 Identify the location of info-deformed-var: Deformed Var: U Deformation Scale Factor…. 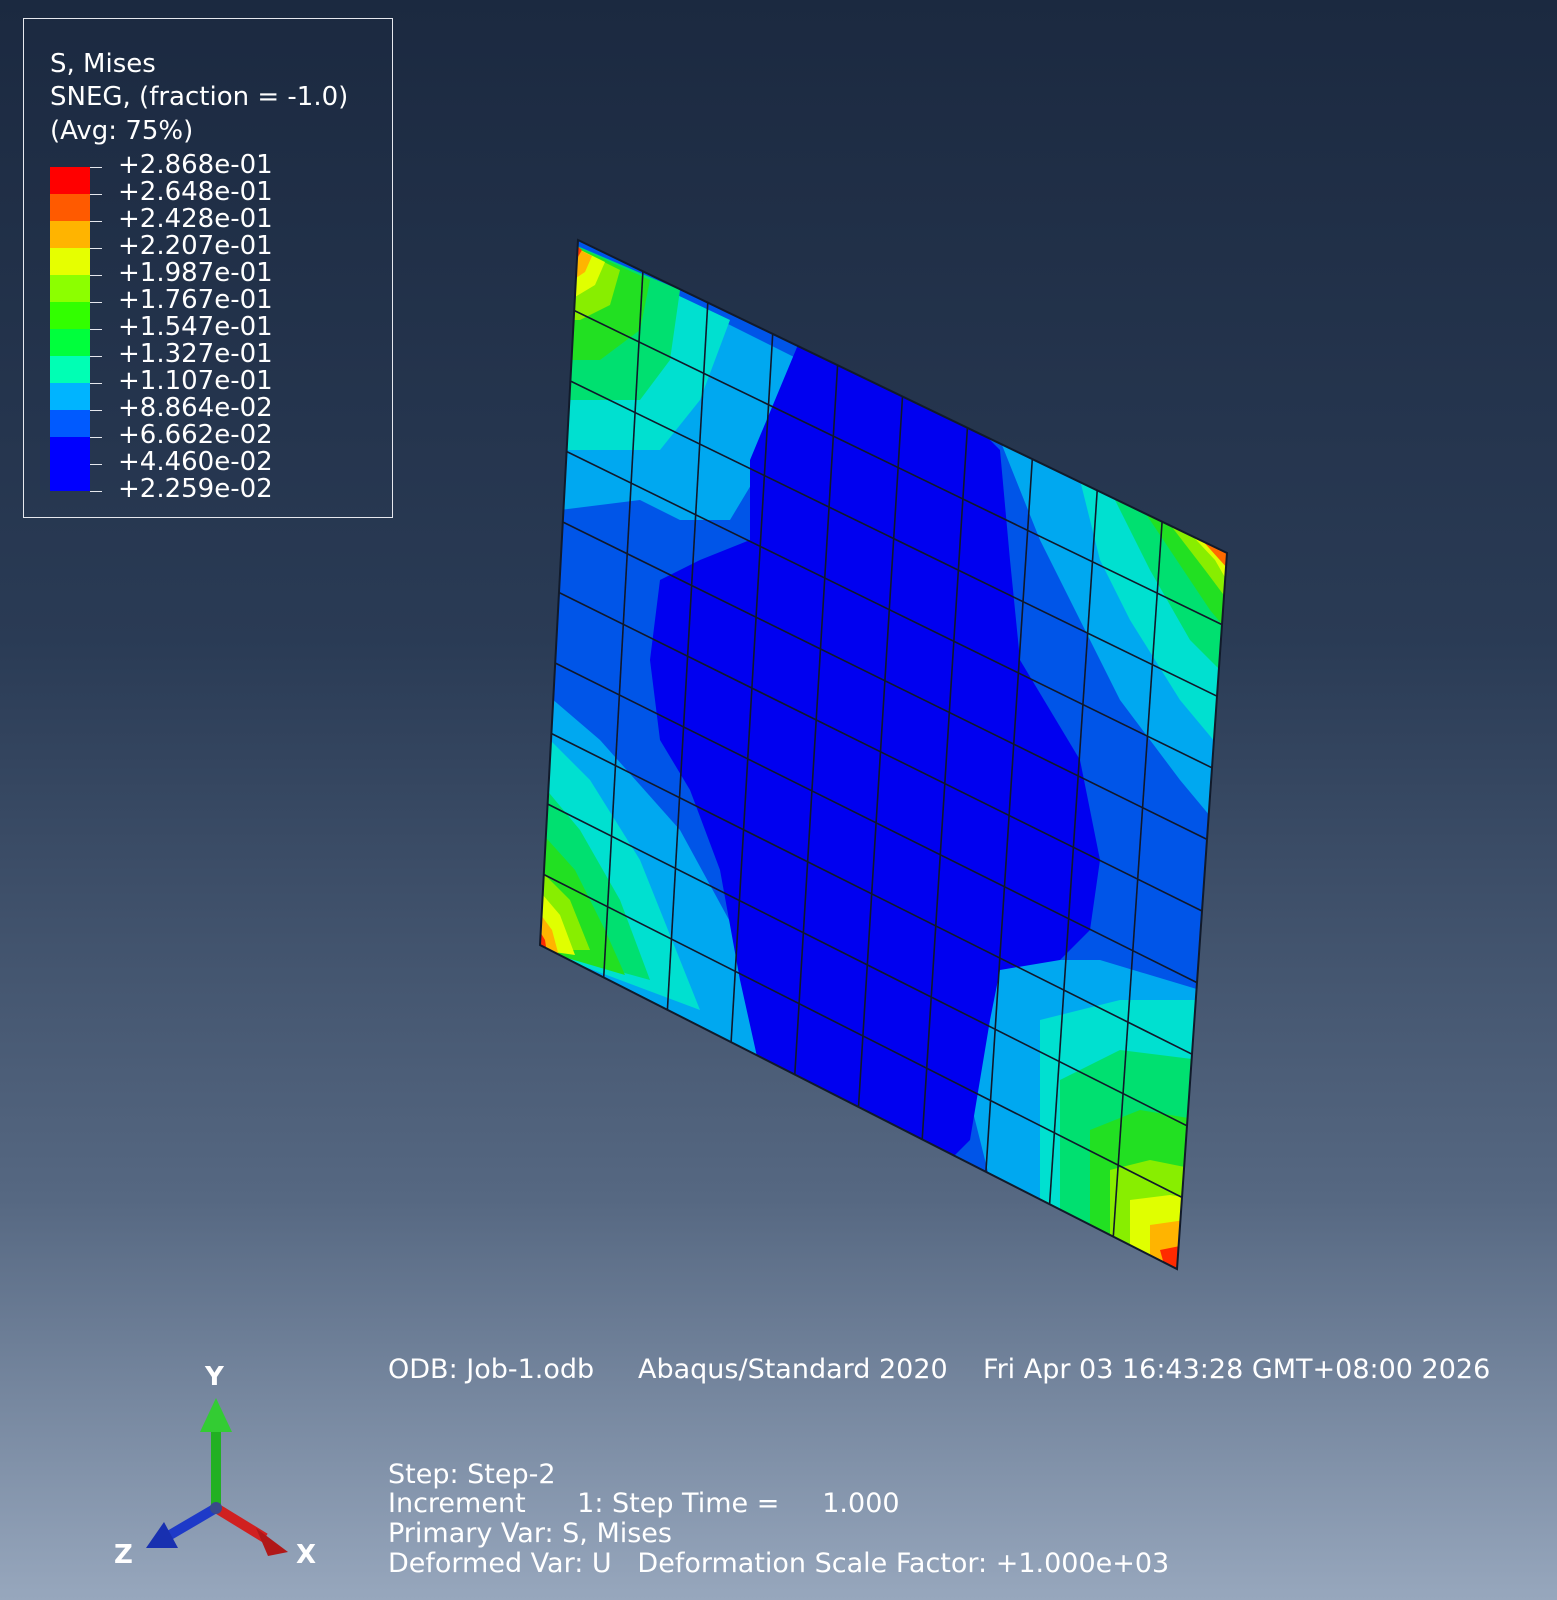
(779, 1563).